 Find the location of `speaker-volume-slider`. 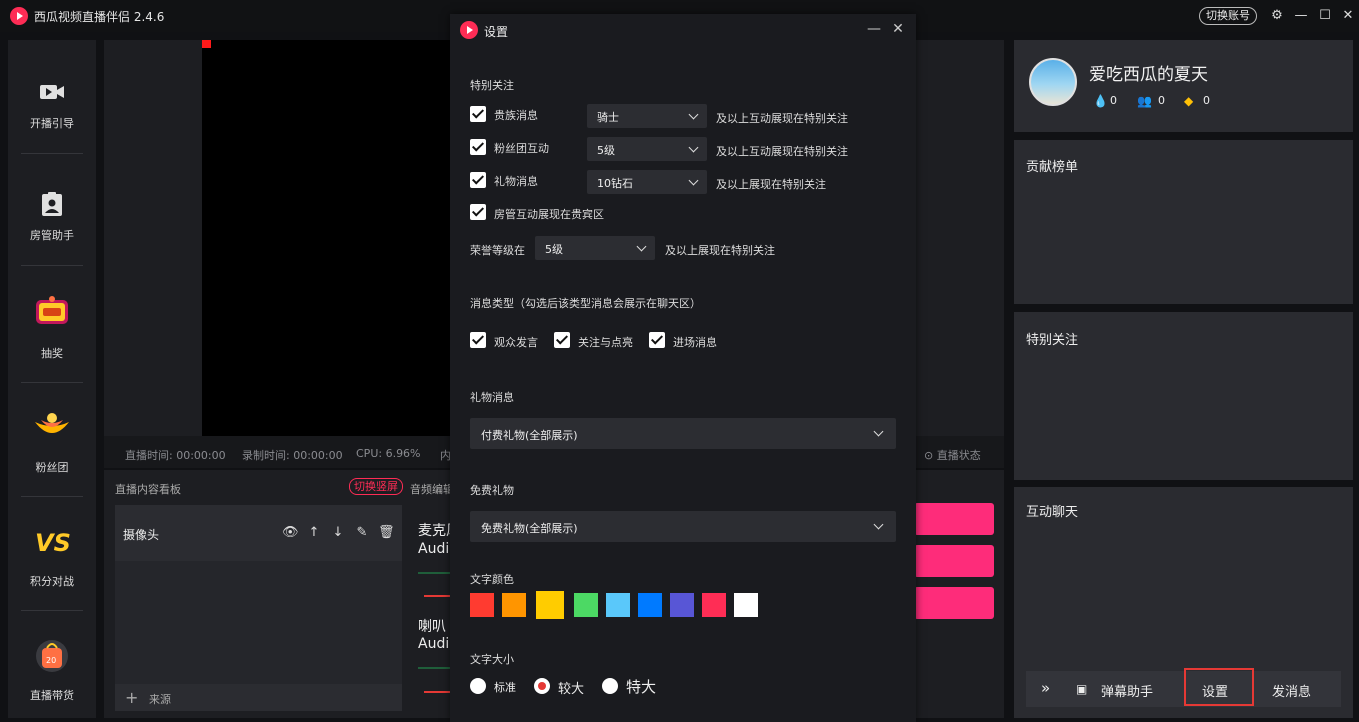

speaker-volume-slider is located at coordinates (437, 692).